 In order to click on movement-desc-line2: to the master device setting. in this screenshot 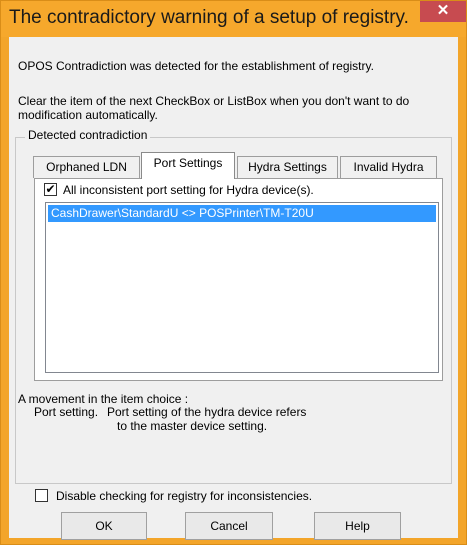, I will do `click(192, 426)`.